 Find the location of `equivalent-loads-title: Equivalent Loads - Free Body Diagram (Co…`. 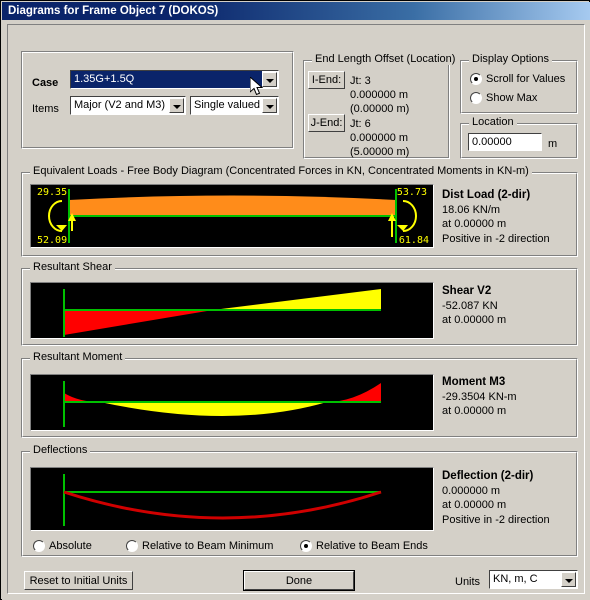

equivalent-loads-title: Equivalent Loads - Free Body Diagram (Co… is located at coordinates (281, 171).